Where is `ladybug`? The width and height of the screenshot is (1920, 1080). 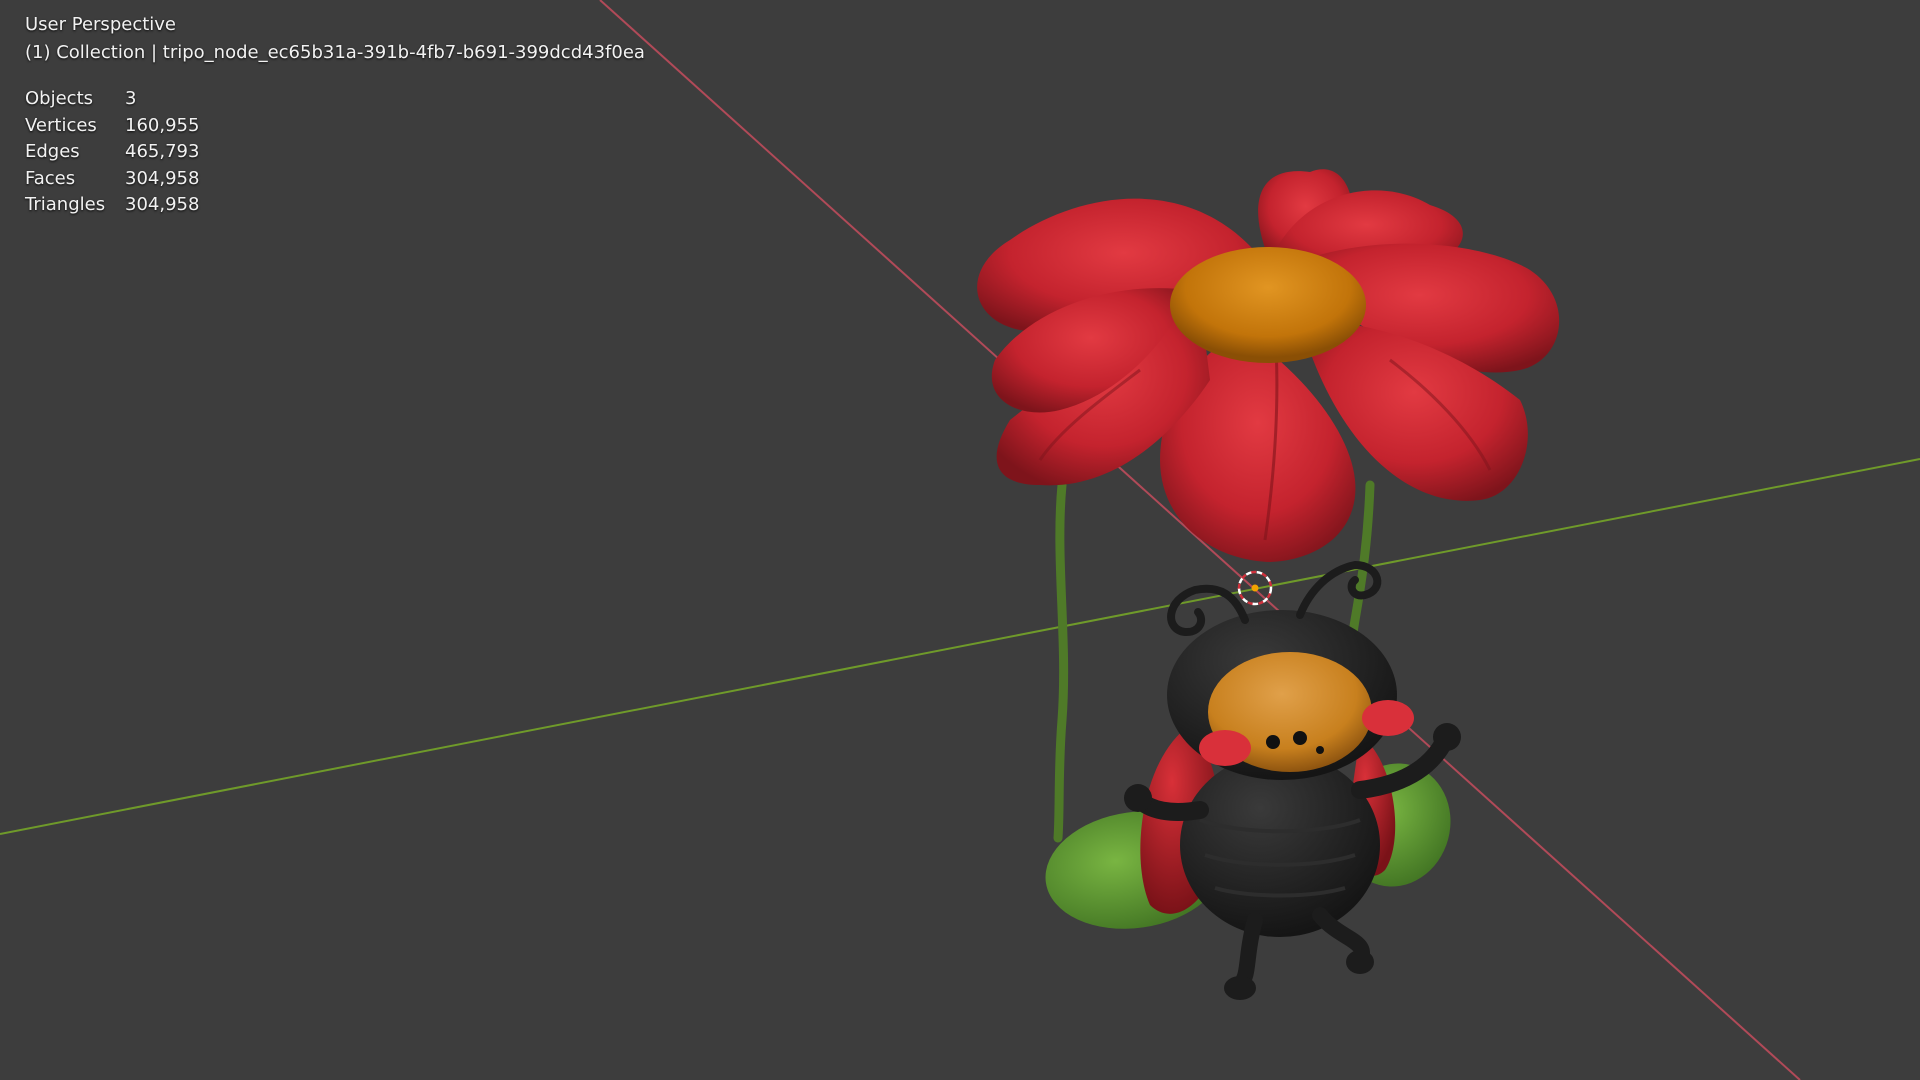
ladybug is located at coordinates (1292, 780).